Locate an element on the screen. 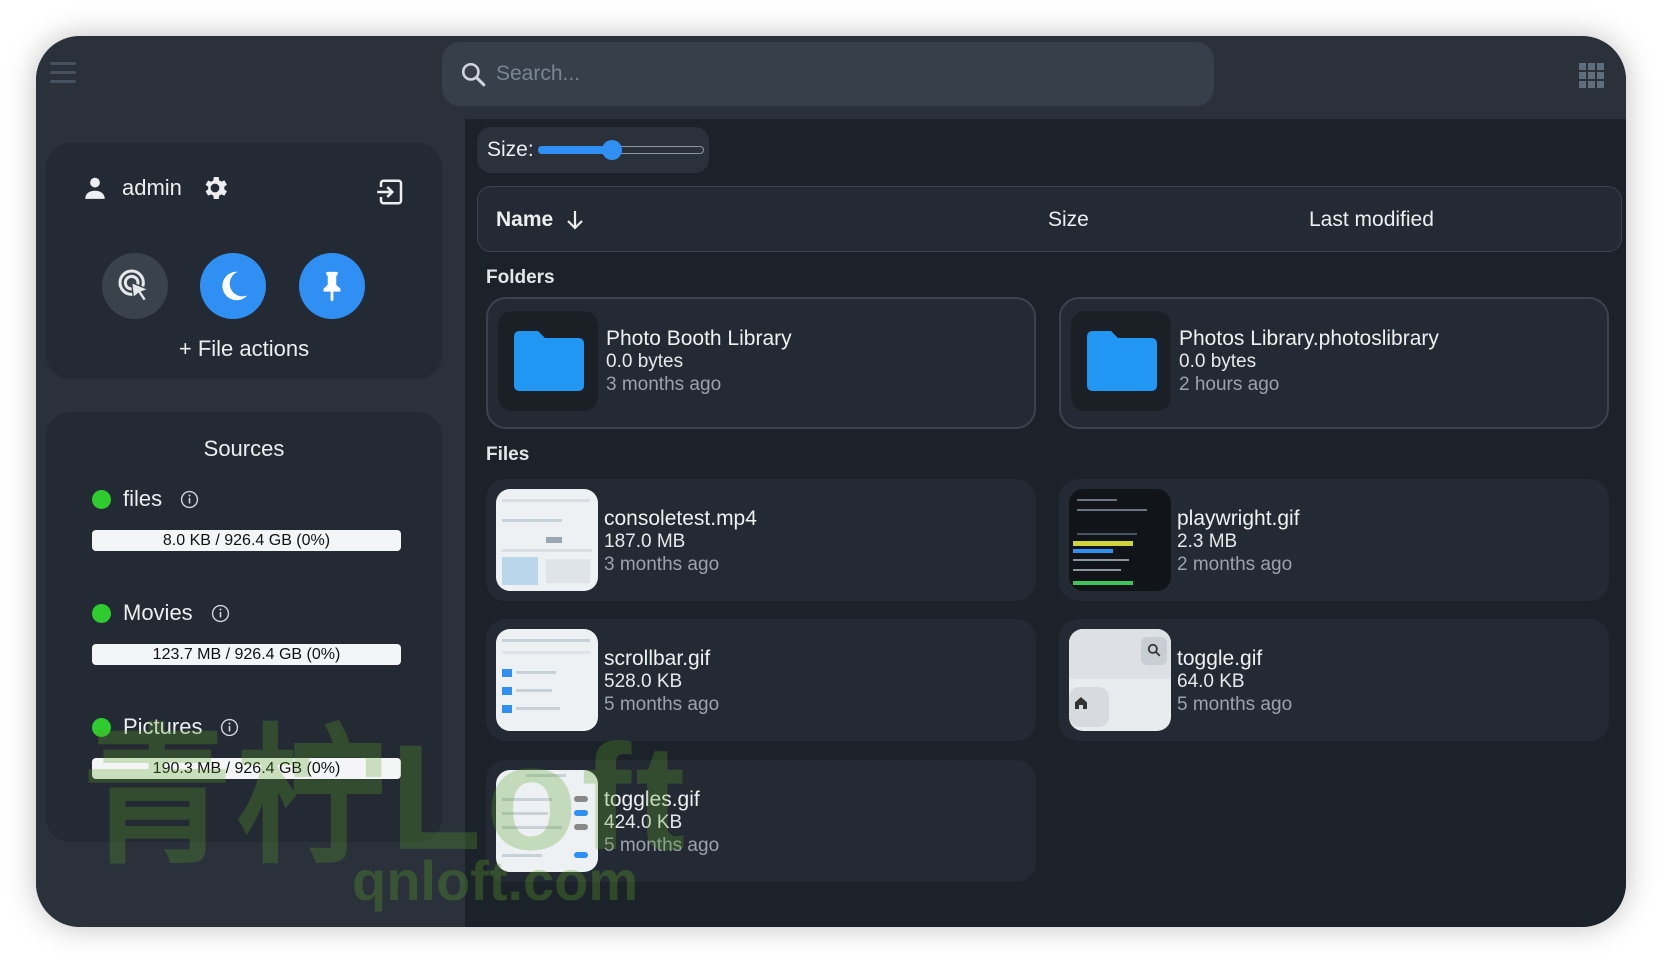 The height and width of the screenshot is (964, 1662). user-card: admin + File actions is located at coordinates (244, 261).